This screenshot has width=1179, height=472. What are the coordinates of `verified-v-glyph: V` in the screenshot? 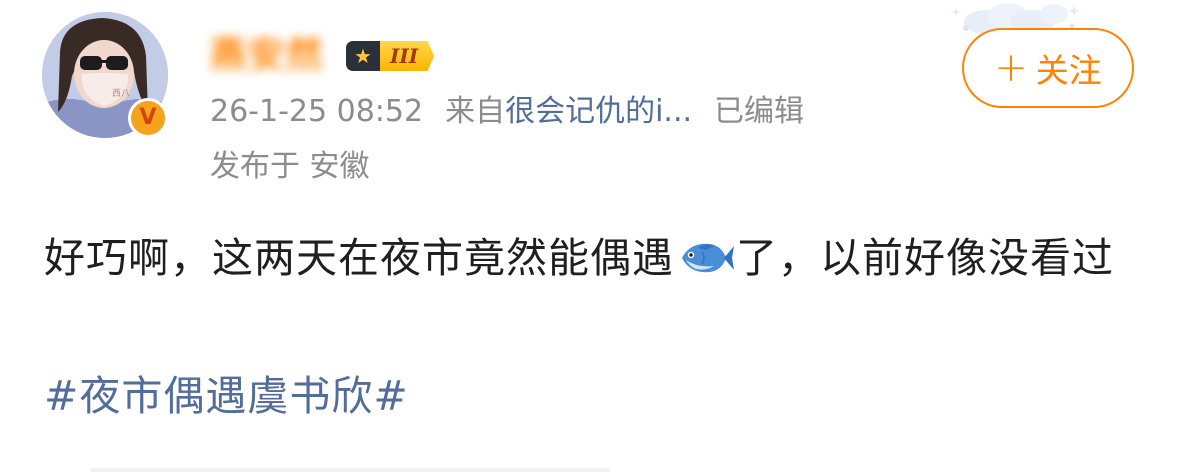 It's located at (148, 117).